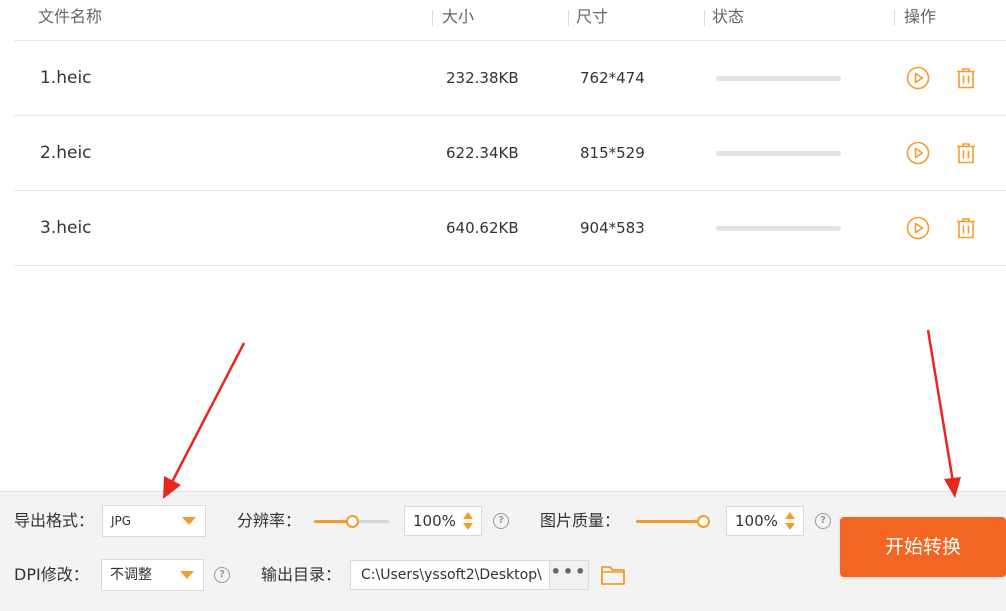  What do you see at coordinates (66, 153) in the screenshot?
I see `file-name: 2.heic` at bounding box center [66, 153].